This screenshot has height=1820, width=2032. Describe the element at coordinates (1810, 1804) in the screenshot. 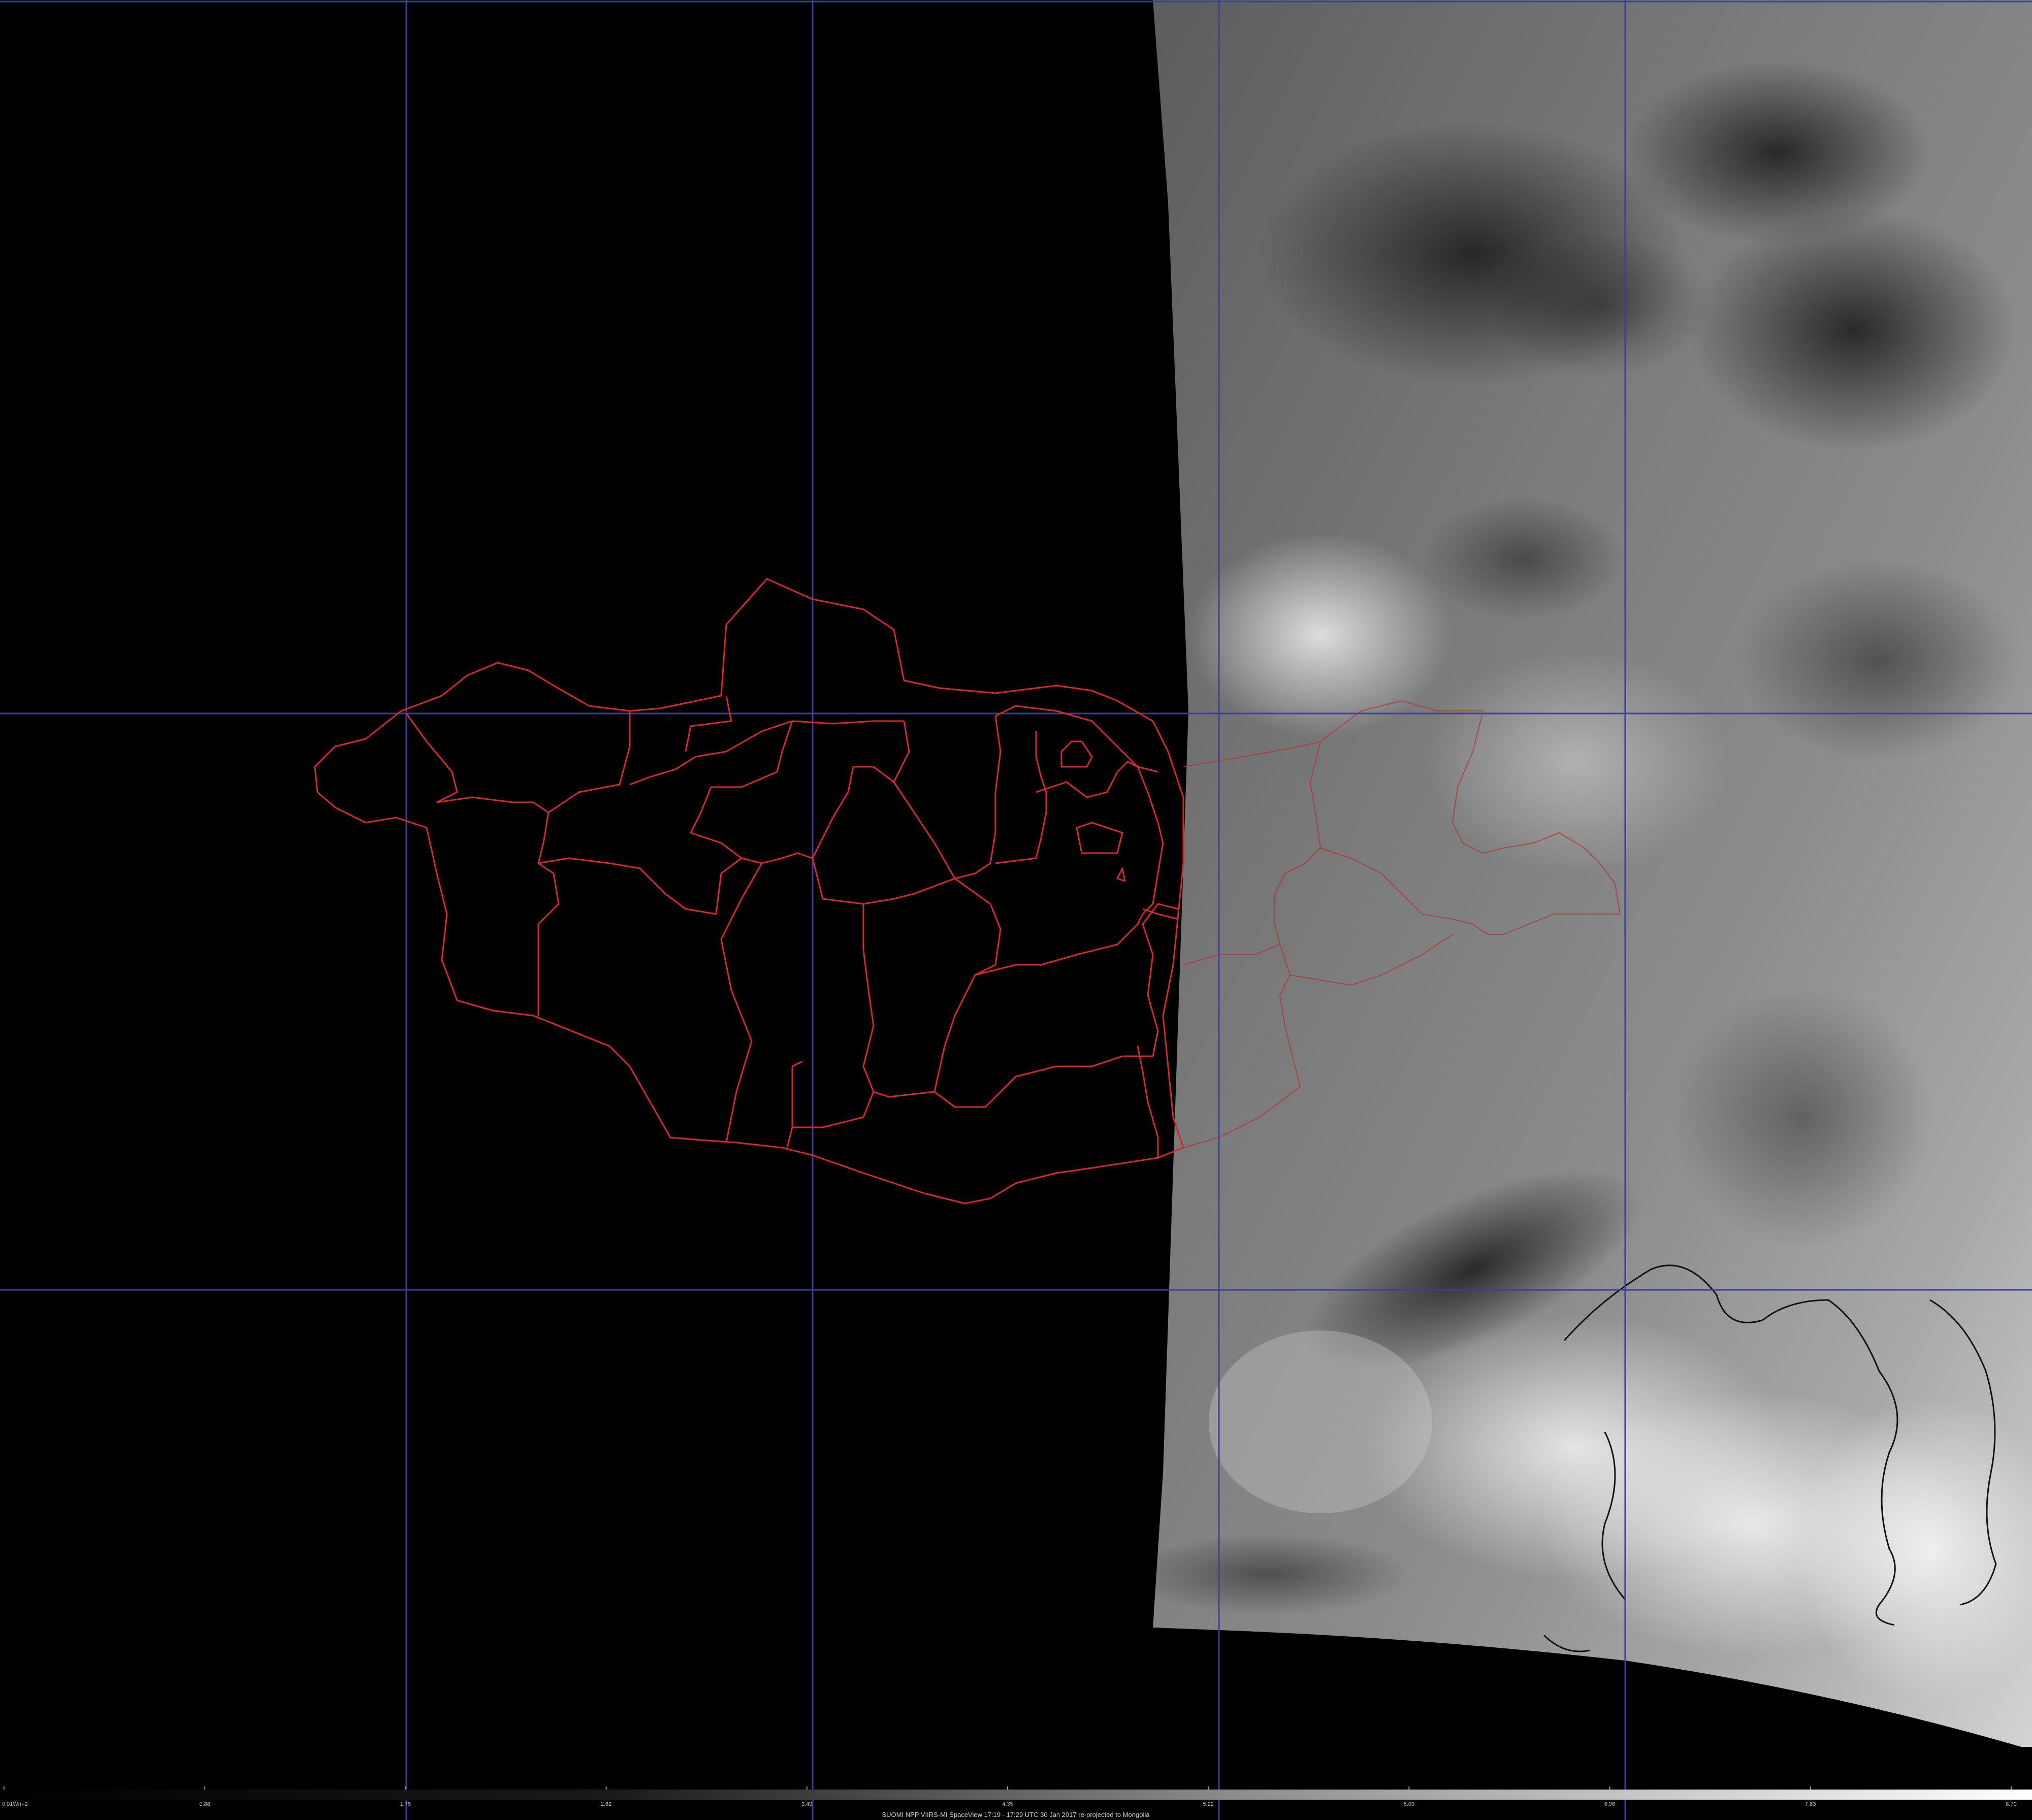

I see `scale-label: 7.83` at that location.